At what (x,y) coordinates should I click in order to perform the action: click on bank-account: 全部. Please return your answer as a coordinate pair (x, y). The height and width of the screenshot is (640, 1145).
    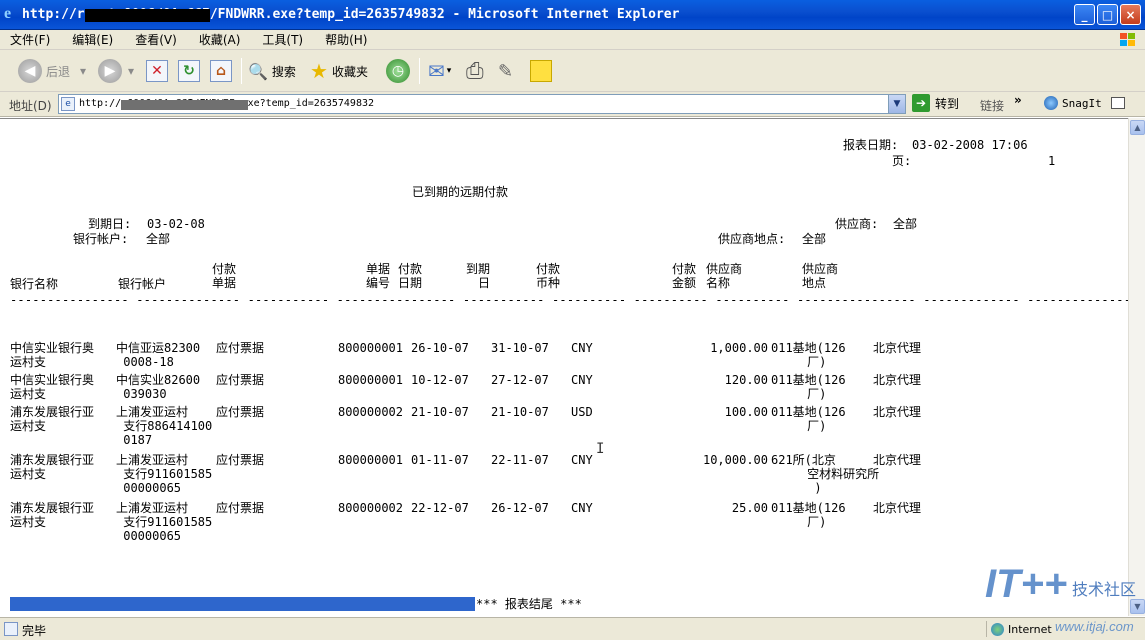
    Looking at the image, I should click on (158, 239).